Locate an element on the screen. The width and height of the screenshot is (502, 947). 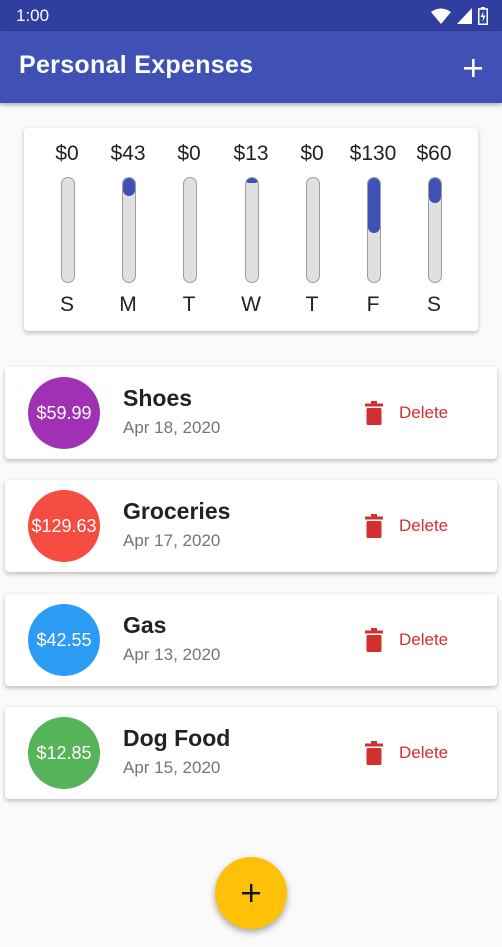
transaction-title: Groceries is located at coordinates (177, 511).